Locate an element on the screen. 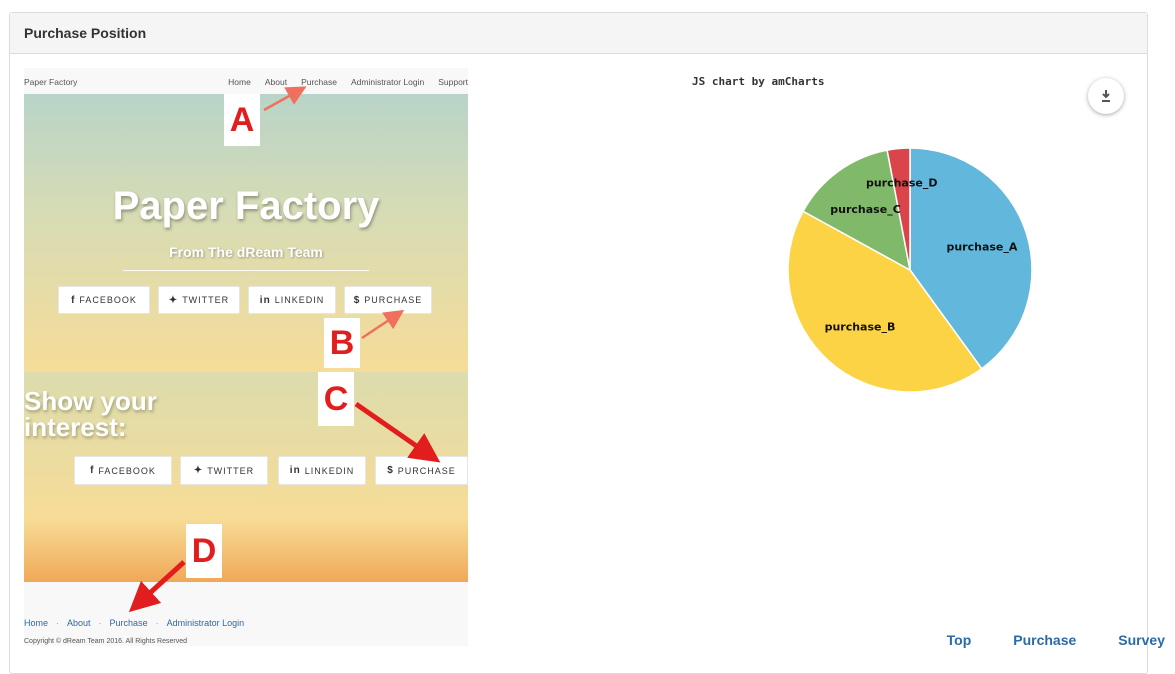 This screenshot has width=1175, height=674. pie-label-purchase-c: purchase_C is located at coordinates (865, 209).